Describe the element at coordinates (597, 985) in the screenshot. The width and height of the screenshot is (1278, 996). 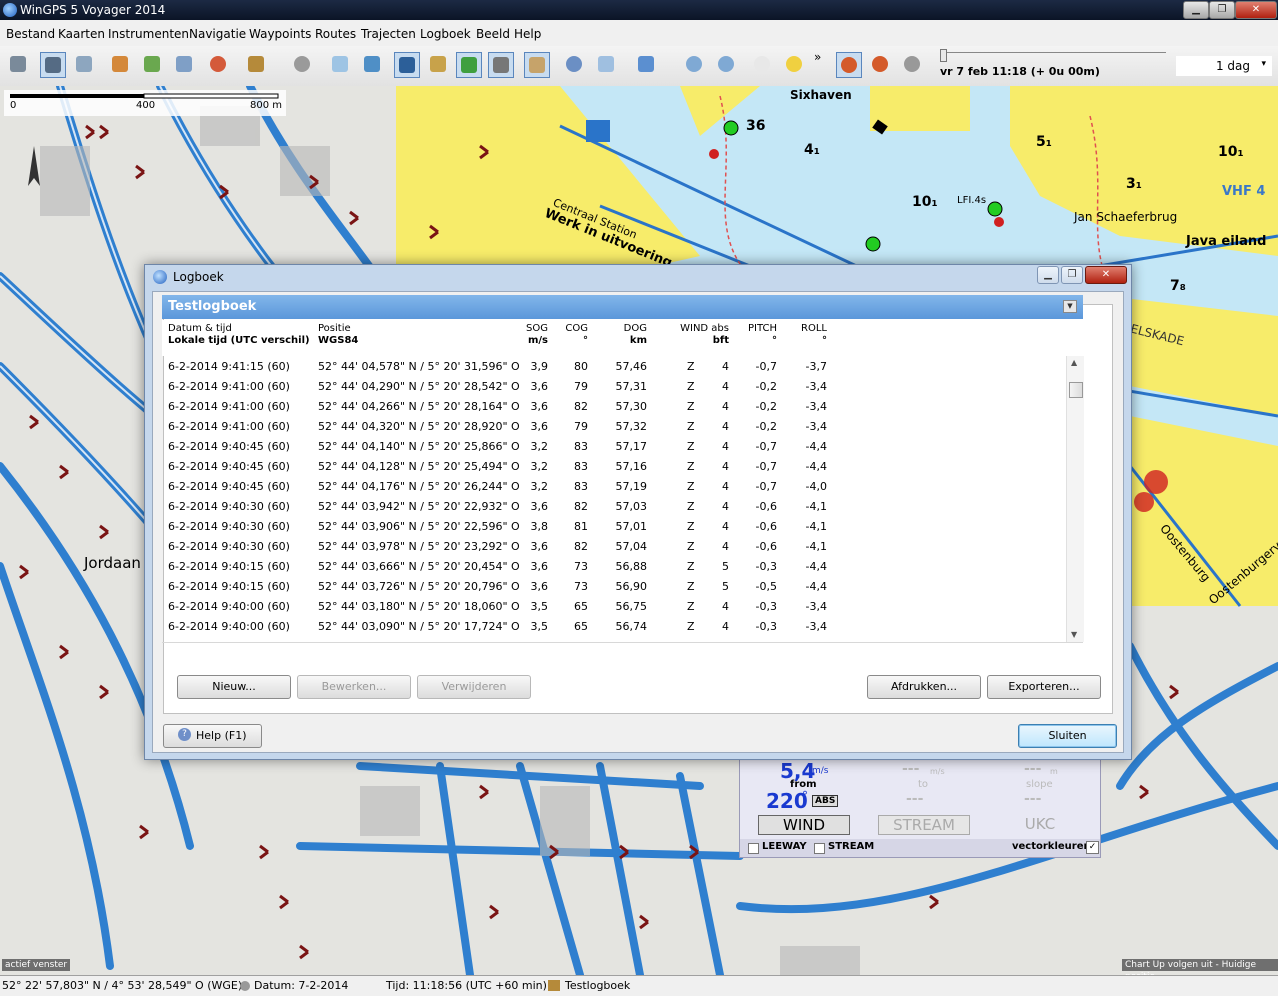
I see `status-logbook: Testlogboek` at that location.